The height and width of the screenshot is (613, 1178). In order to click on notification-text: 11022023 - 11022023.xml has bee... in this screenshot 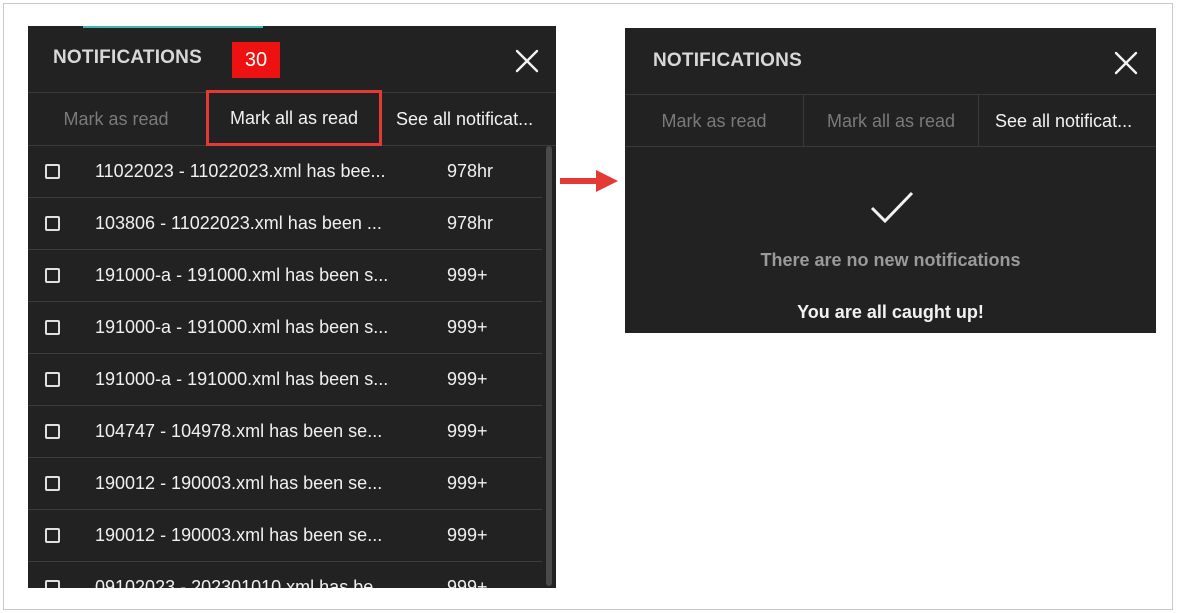, I will do `click(240, 171)`.